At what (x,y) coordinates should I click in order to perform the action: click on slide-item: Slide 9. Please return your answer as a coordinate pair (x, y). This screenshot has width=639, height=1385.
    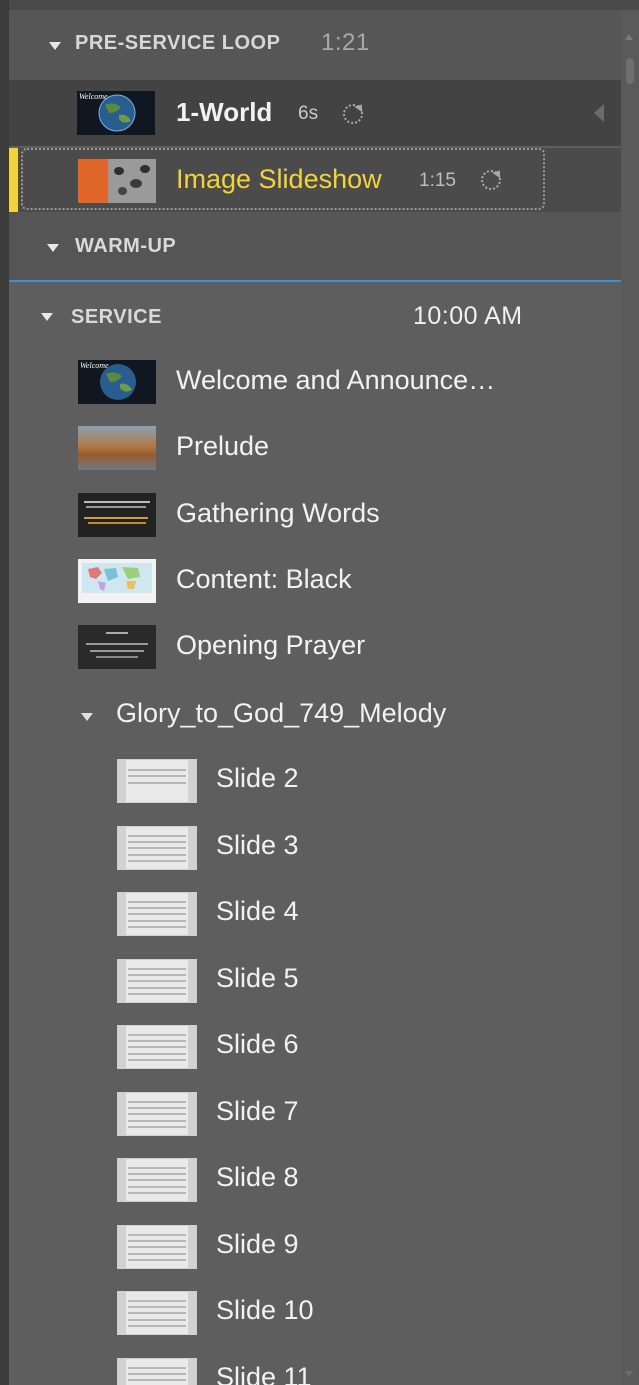
    Looking at the image, I should click on (315, 1248).